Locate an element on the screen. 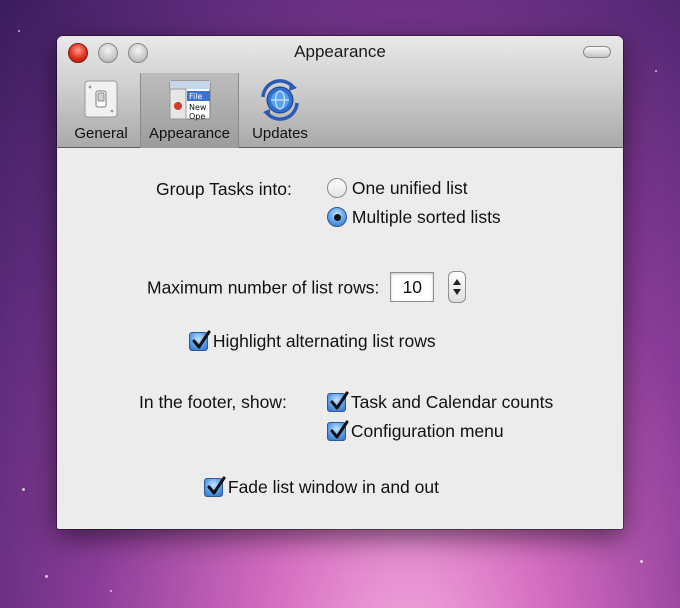 The image size is (680, 608). toolbar-item-label: Appearance is located at coordinates (189, 133).